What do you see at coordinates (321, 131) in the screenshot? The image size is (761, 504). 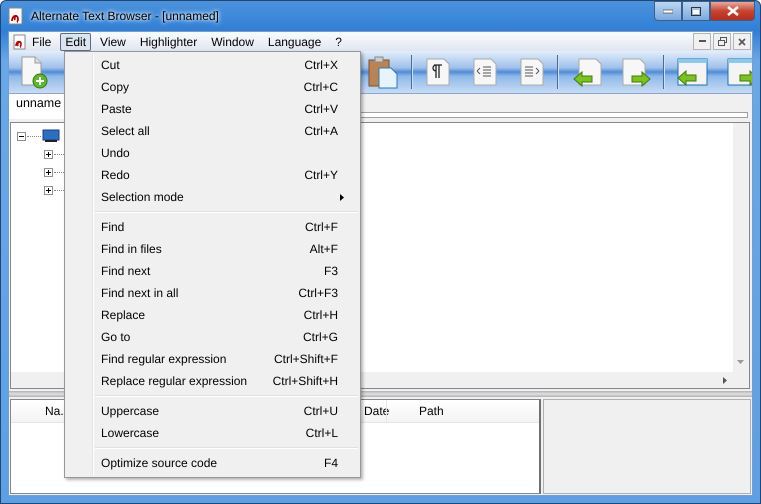 I see `shortcut-text: Ctrl+A` at bounding box center [321, 131].